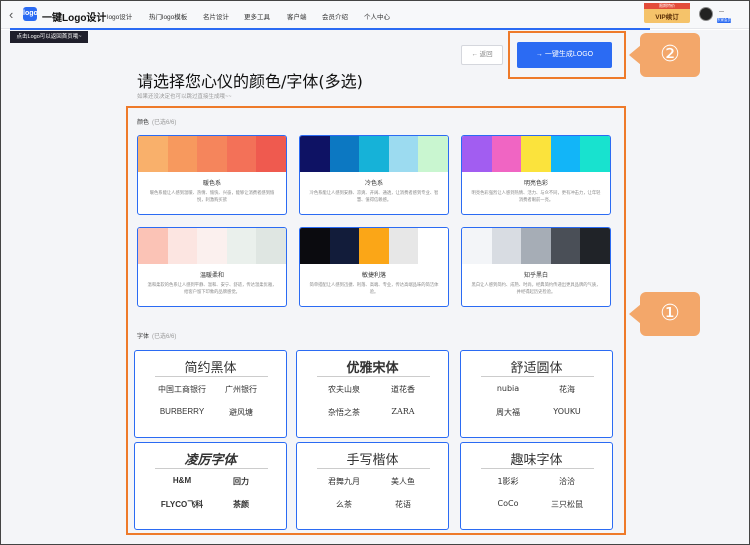  What do you see at coordinates (372, 486) in the screenshot?
I see `font-style-card: 手写楷体君舞九月 美人鱼么茶 花语` at bounding box center [372, 486].